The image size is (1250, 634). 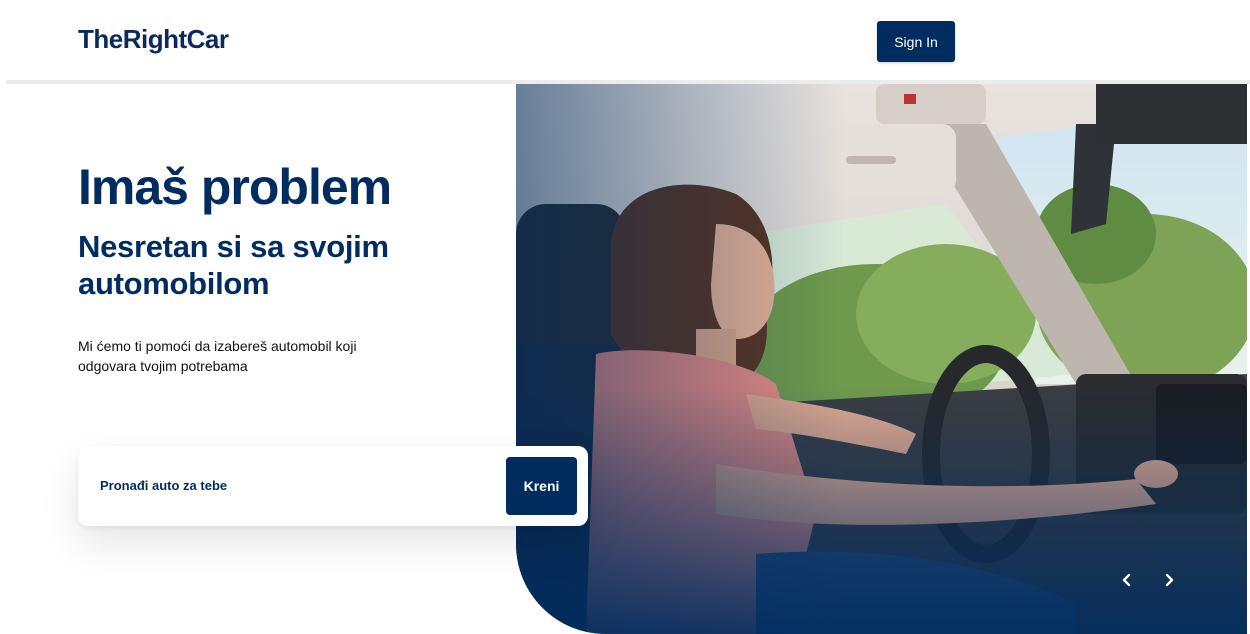 What do you see at coordinates (625, 41) in the screenshot?
I see `site-header: TheRightCar Sign In` at bounding box center [625, 41].